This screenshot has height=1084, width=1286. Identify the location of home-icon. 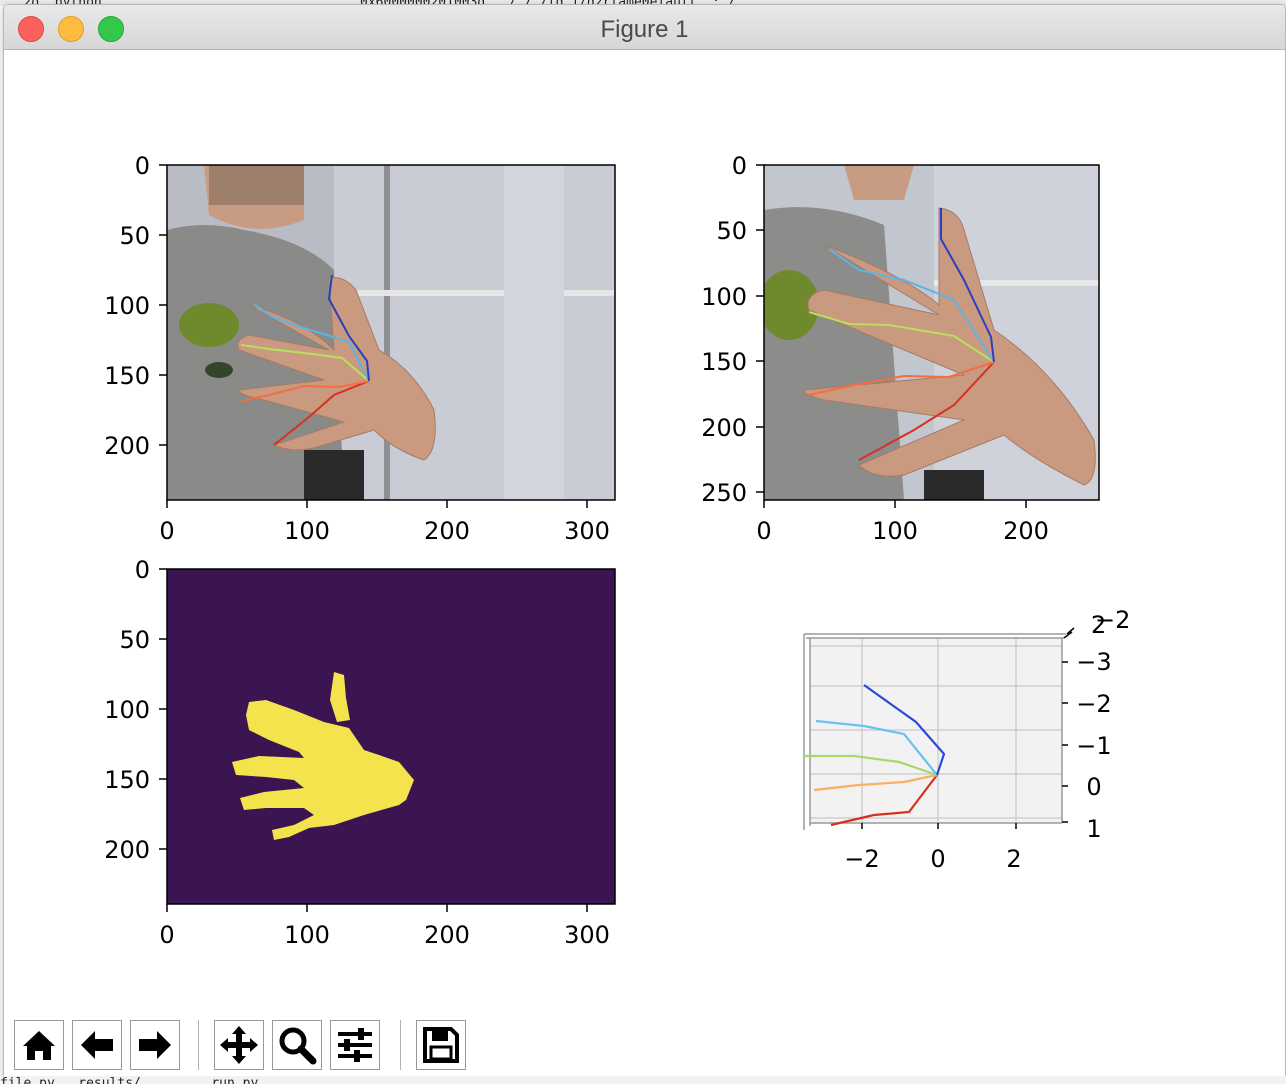
(39, 1045).